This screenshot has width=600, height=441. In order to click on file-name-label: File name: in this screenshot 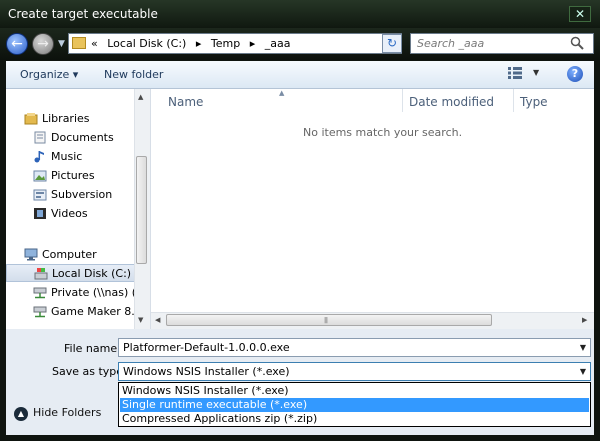, I will do `click(92, 348)`.